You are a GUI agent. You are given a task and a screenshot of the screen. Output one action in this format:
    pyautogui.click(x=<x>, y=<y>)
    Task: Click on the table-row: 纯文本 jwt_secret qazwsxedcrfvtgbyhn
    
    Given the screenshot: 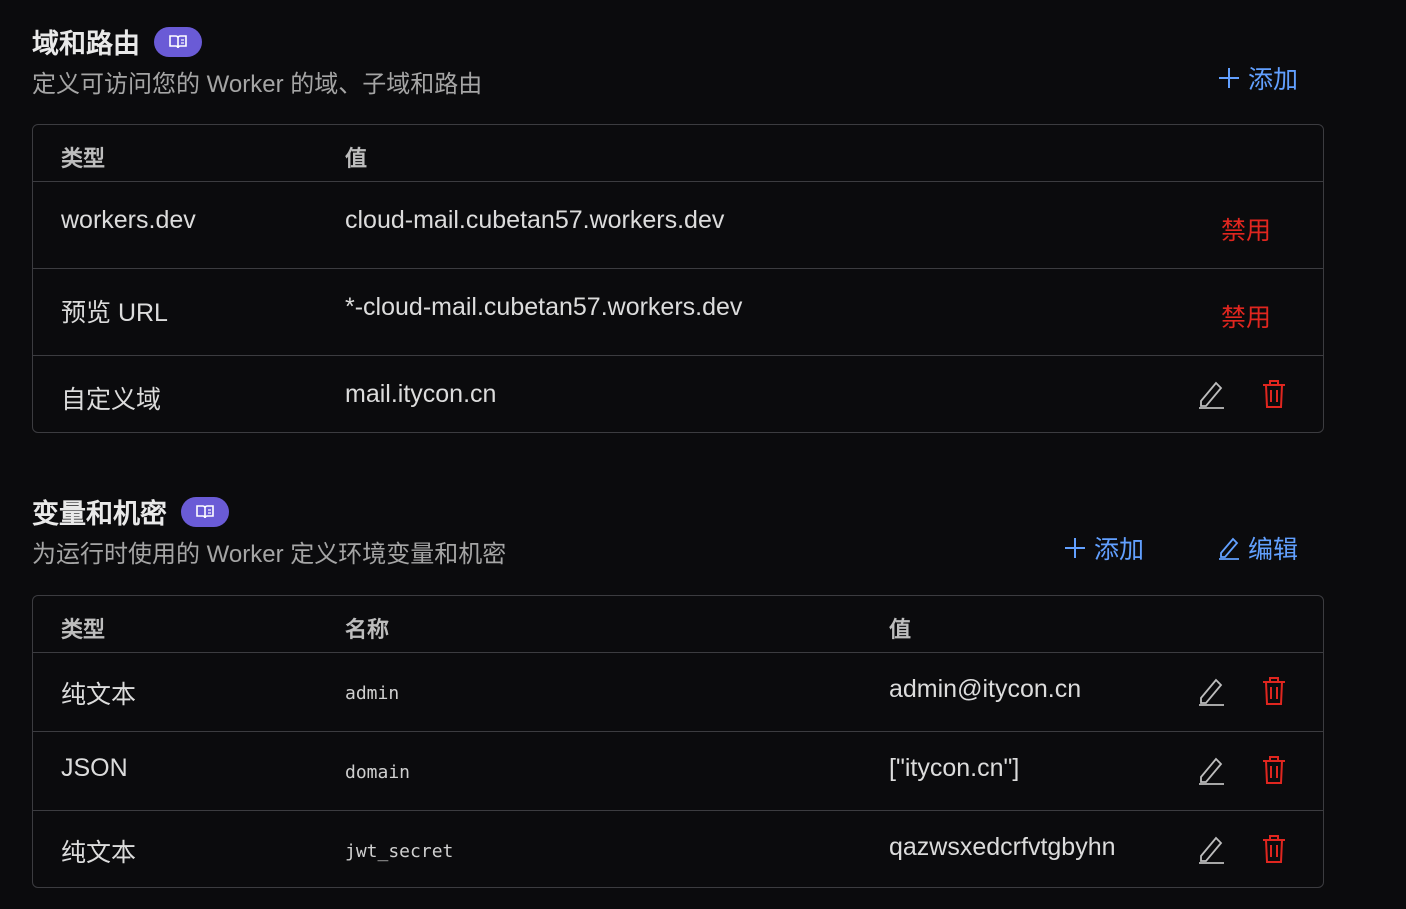 What is the action you would take?
    pyautogui.click(x=678, y=849)
    